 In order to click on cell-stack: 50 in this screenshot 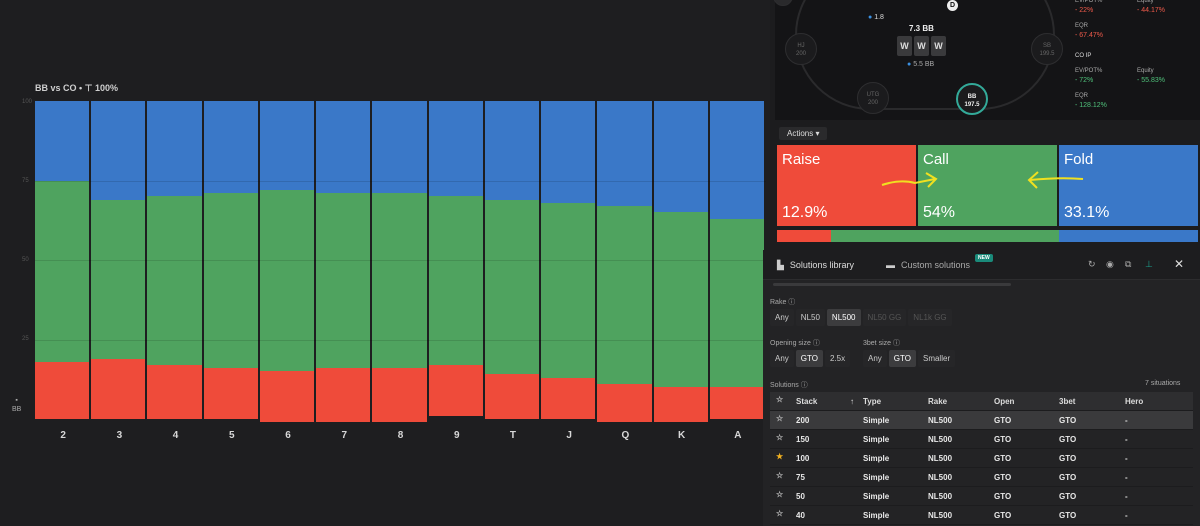, I will do `click(800, 496)`.